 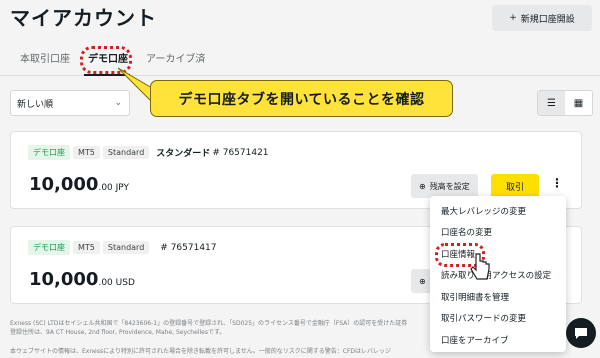 I want to click on menu-item-statements: 取引明細書を管理, so click(x=498, y=297).